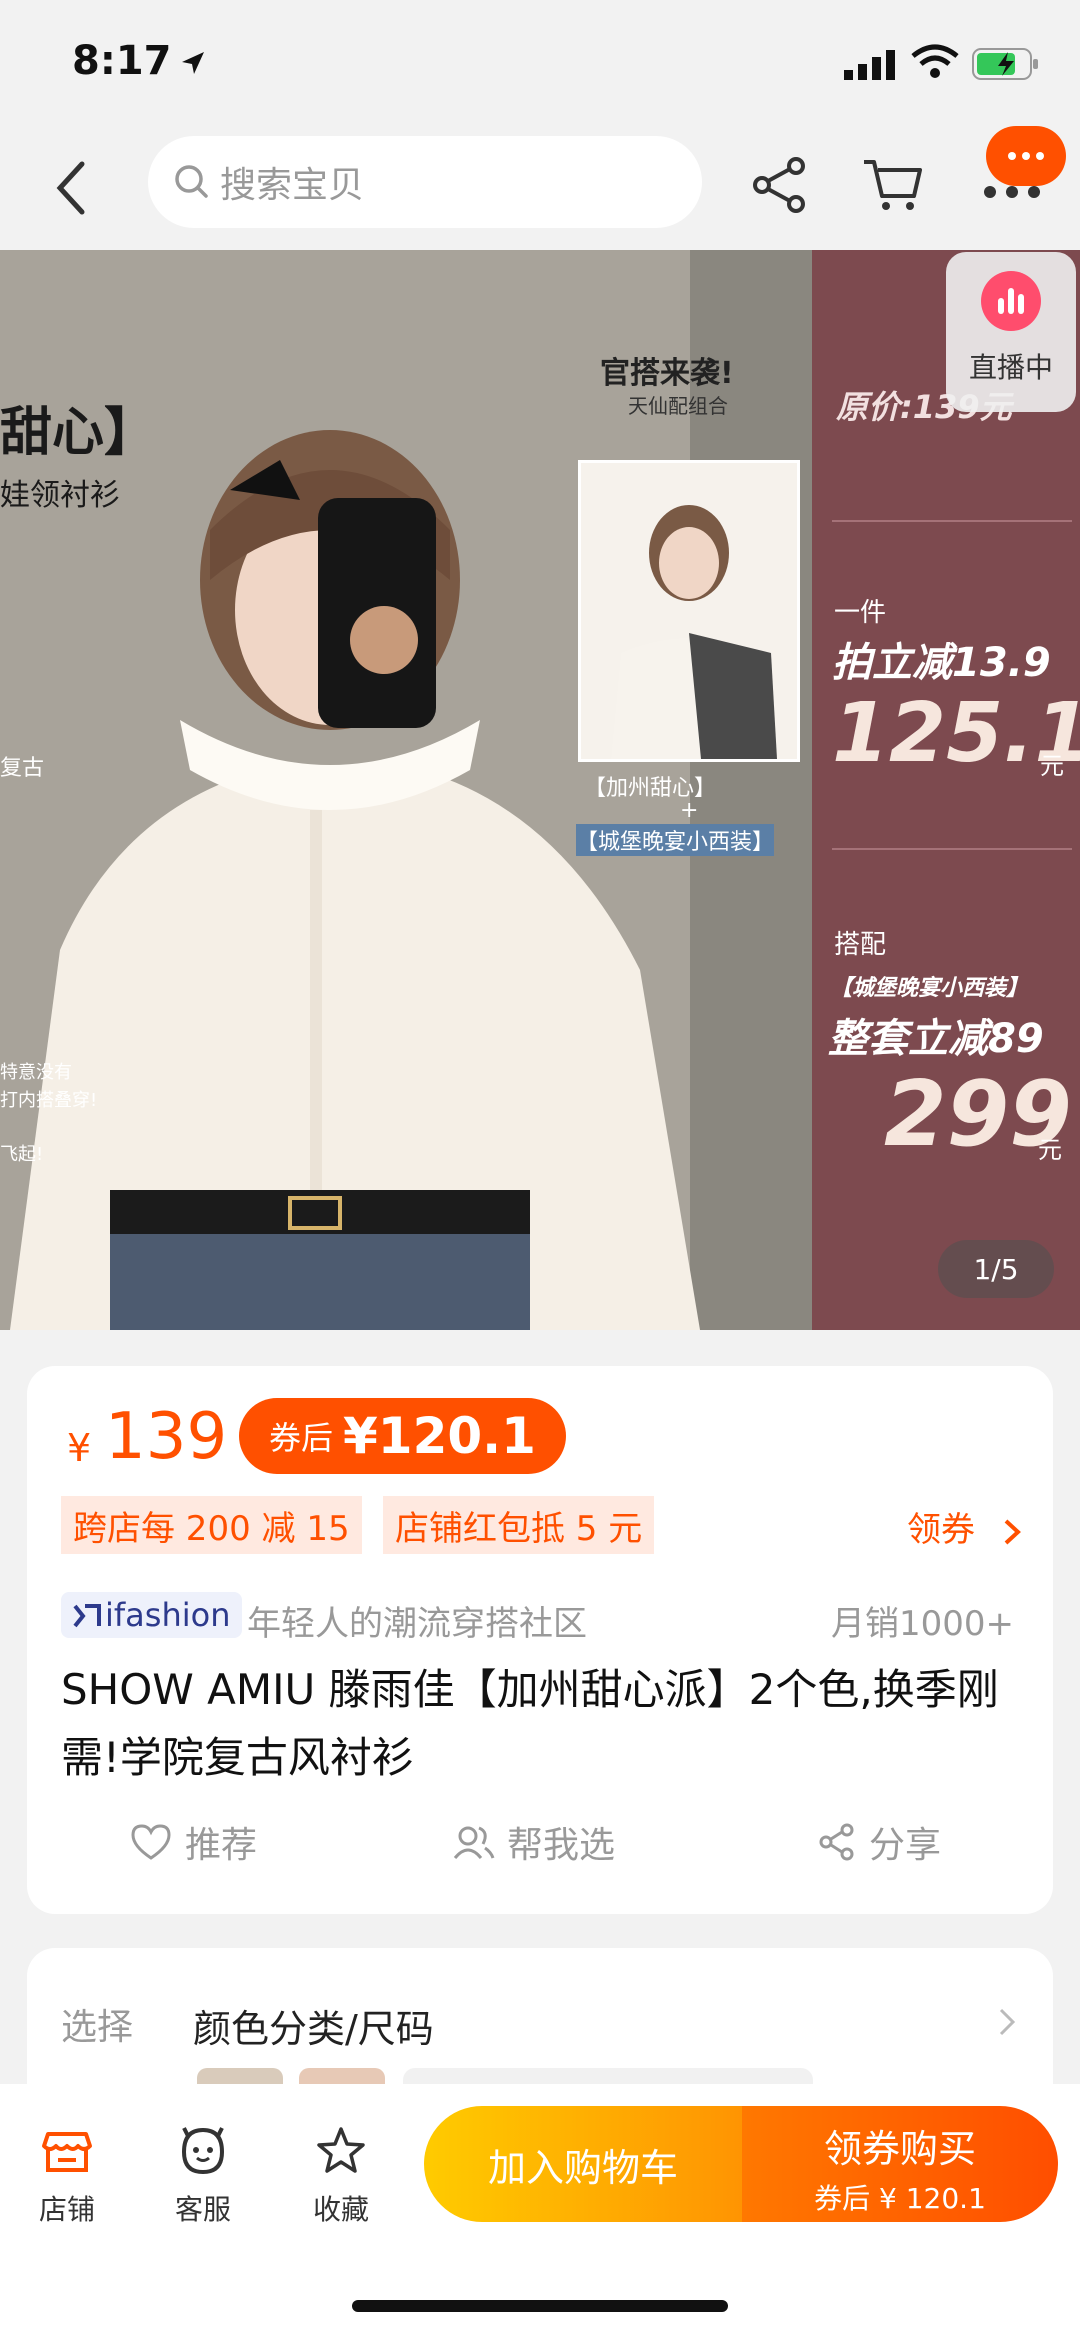  What do you see at coordinates (168, 1615) in the screenshot?
I see `brand-name: ifashion` at bounding box center [168, 1615].